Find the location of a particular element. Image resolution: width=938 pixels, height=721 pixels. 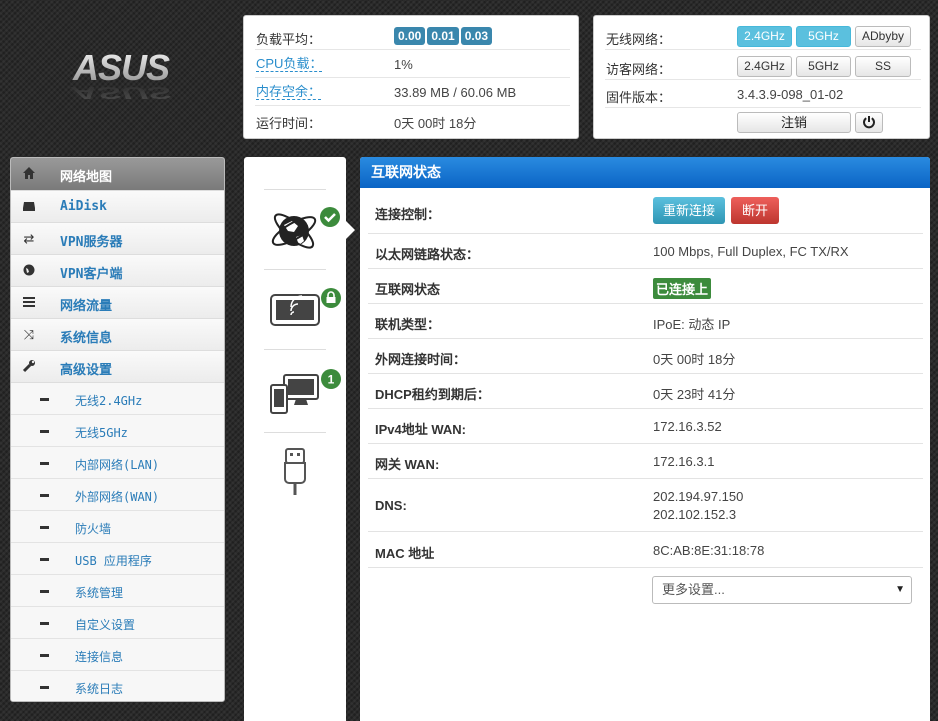

usb-node is located at coordinates (295, 474).